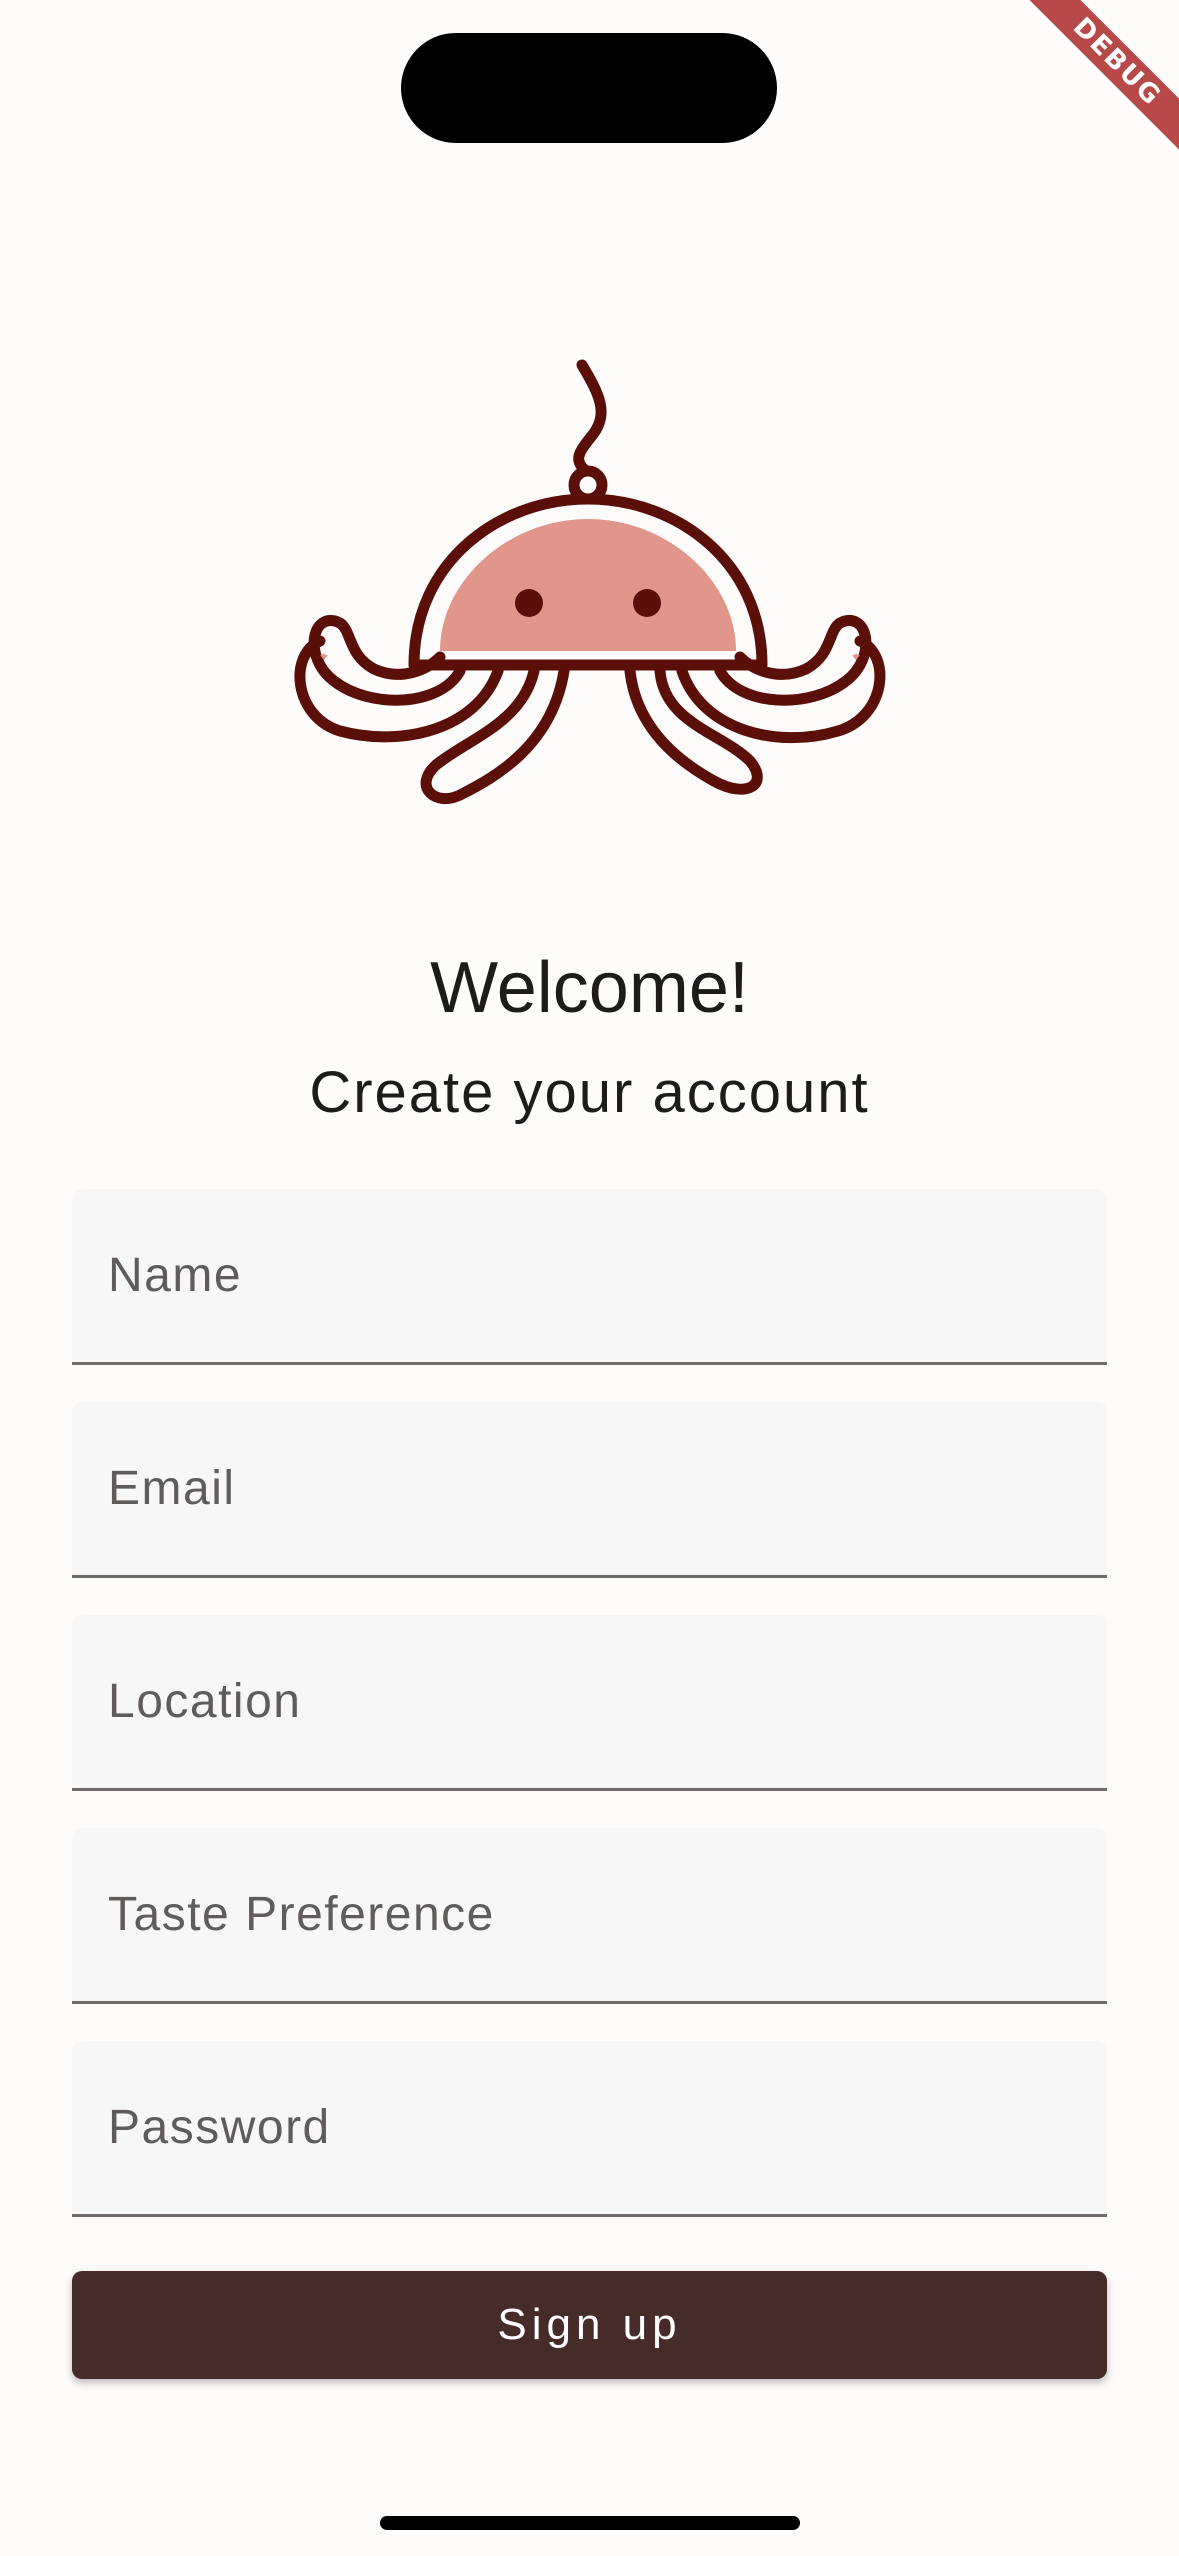 The image size is (1179, 2556). I want to click on taste-preference-field, so click(589, 1916).